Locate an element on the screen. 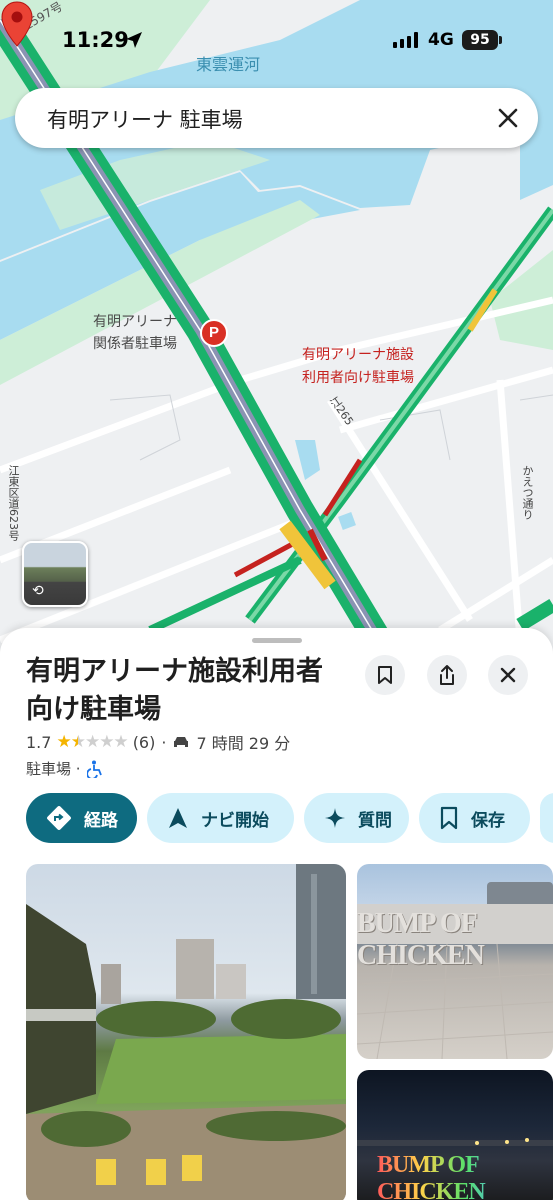  review-count: (6) is located at coordinates (144, 742).